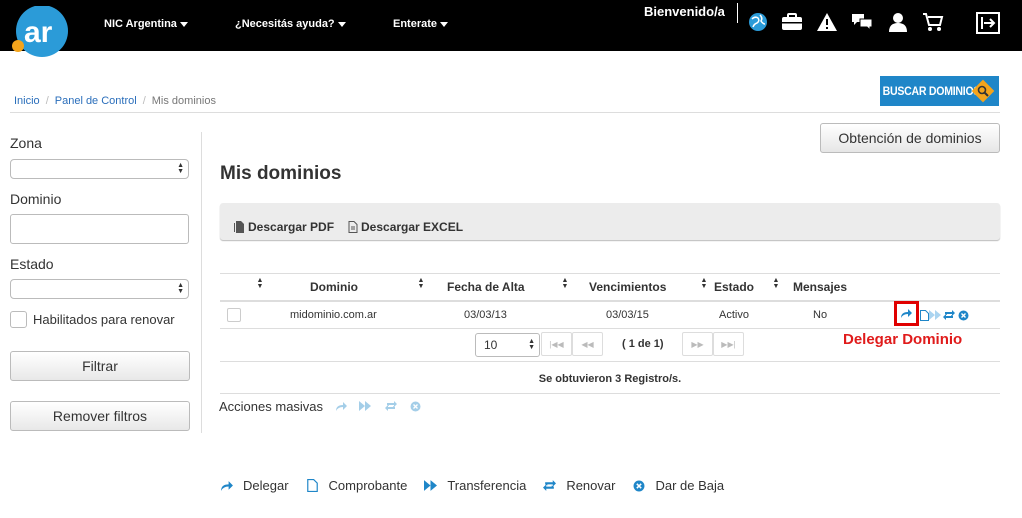 The height and width of the screenshot is (518, 1022). I want to click on column-header-dominio: Dominio, so click(334, 287).